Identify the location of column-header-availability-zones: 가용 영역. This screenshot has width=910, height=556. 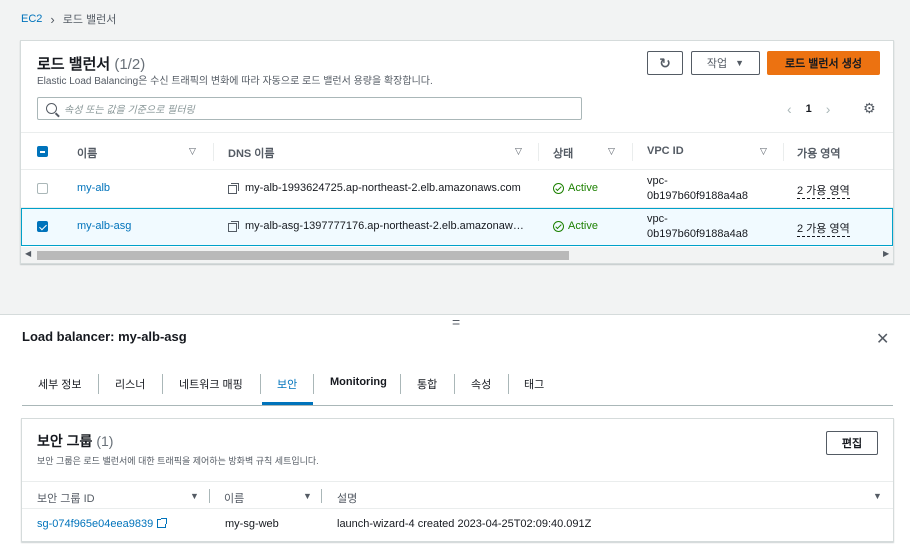
(819, 153).